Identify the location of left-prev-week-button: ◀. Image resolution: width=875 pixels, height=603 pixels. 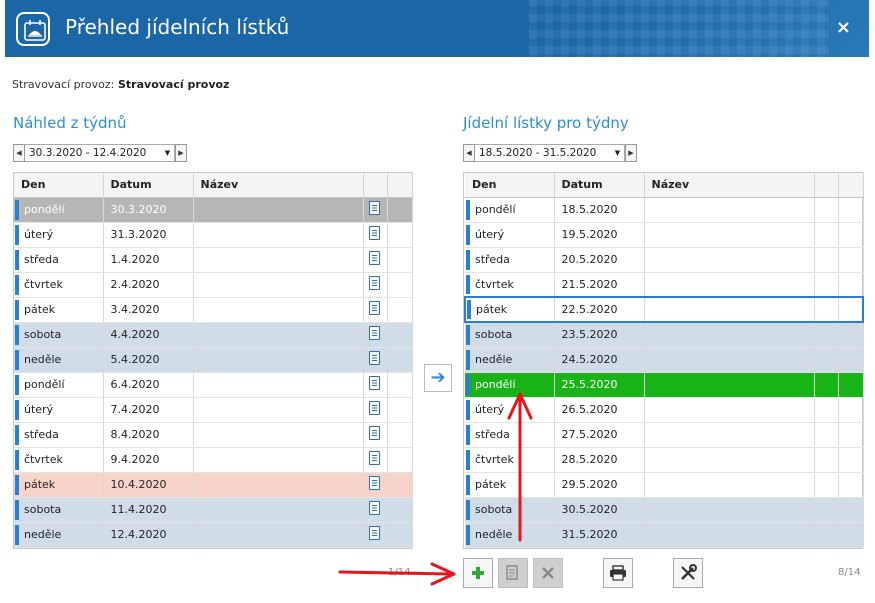
(19, 153).